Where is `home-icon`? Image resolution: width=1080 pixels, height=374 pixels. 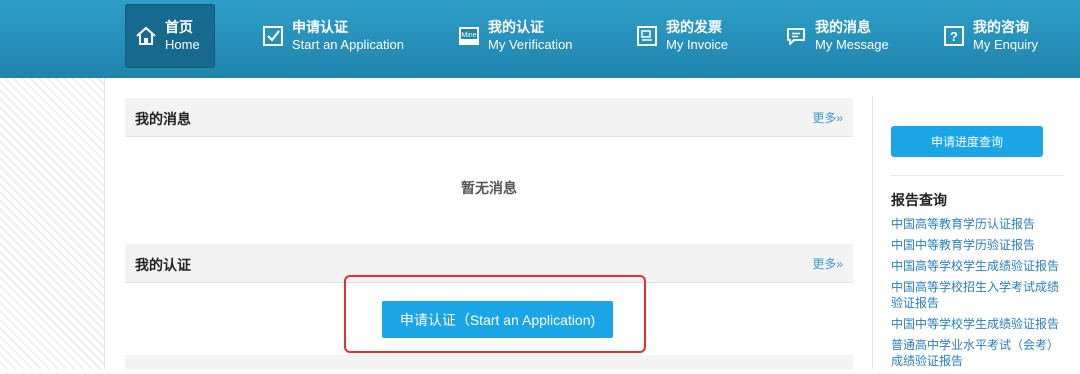
home-icon is located at coordinates (146, 35).